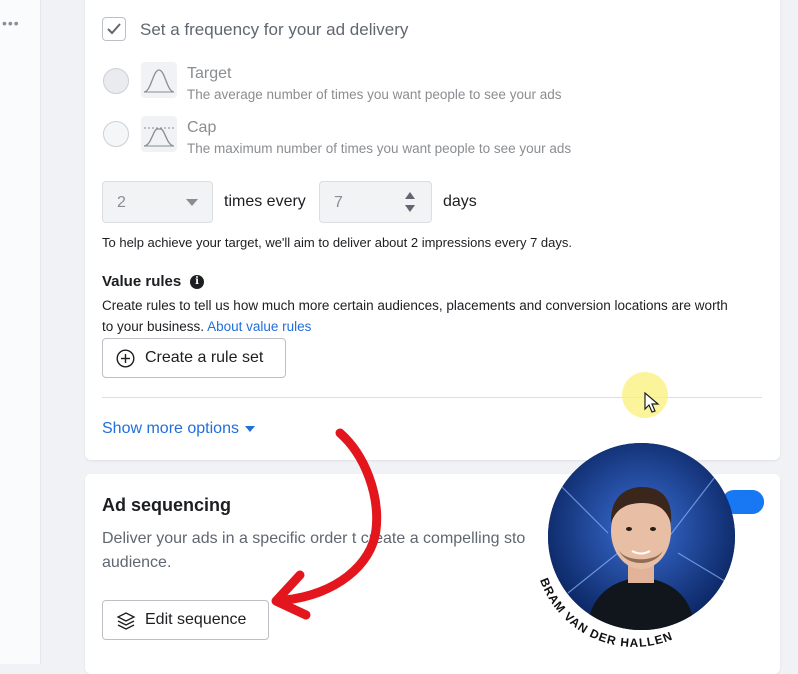  I want to click on presenter-name-badge: BRAM VAN DER HALLEN, so click(606, 613).